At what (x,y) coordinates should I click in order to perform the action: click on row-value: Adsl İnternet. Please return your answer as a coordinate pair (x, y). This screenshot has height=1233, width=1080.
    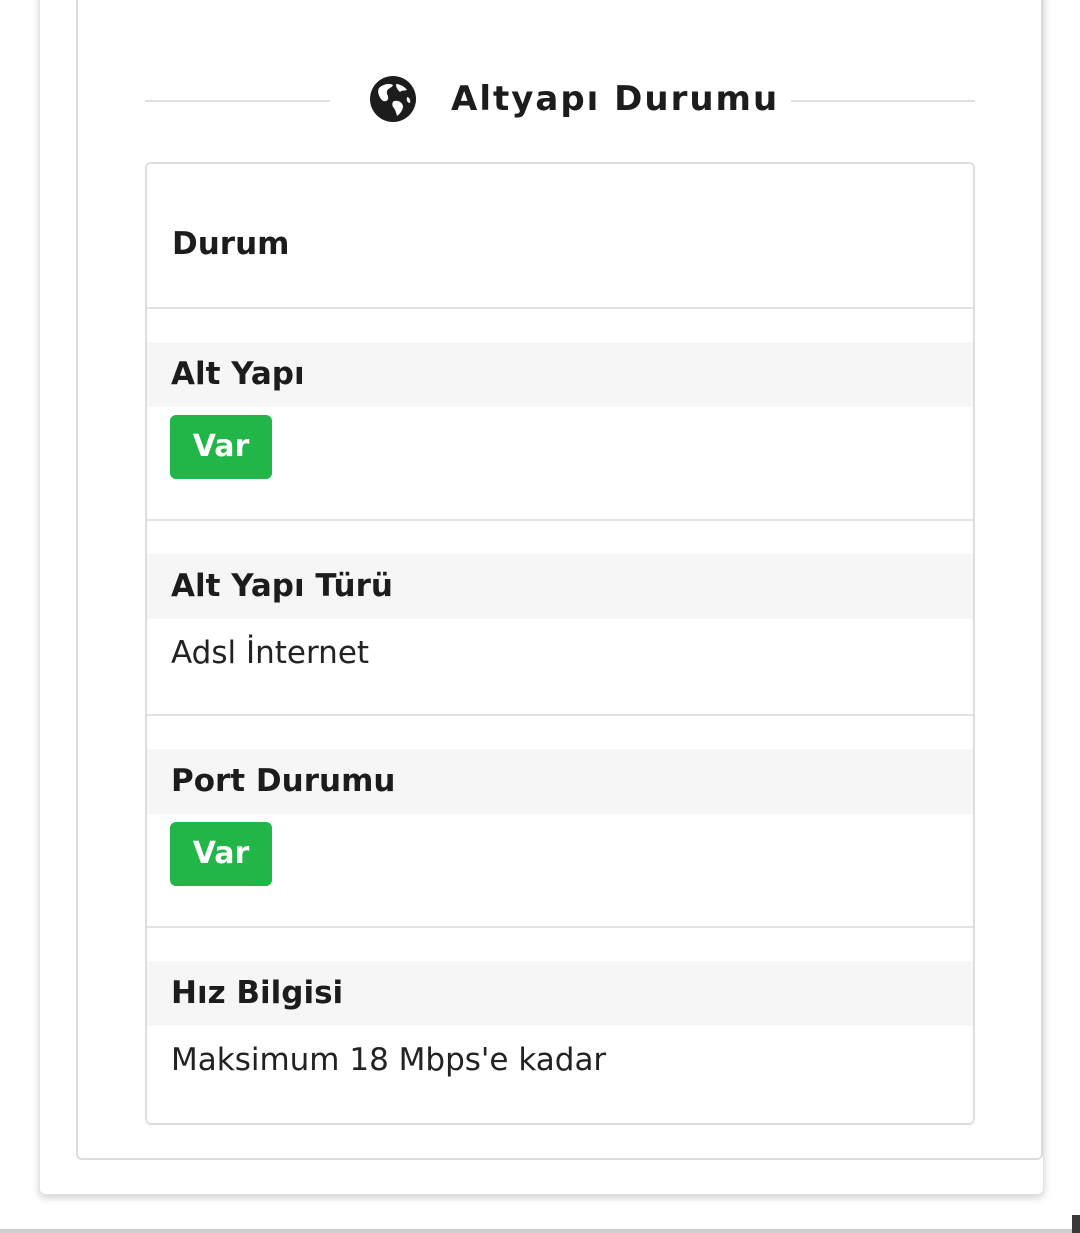
    Looking at the image, I should click on (270, 653).